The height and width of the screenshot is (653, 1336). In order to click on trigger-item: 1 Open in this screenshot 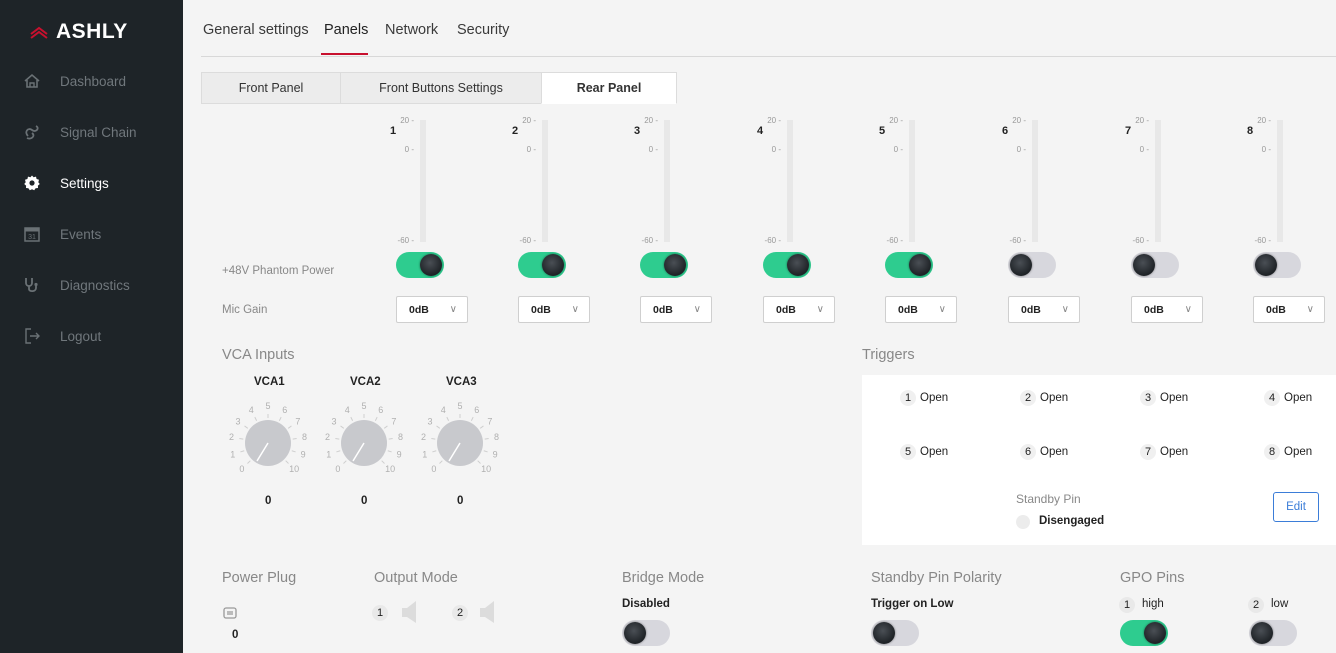, I will do `click(924, 398)`.